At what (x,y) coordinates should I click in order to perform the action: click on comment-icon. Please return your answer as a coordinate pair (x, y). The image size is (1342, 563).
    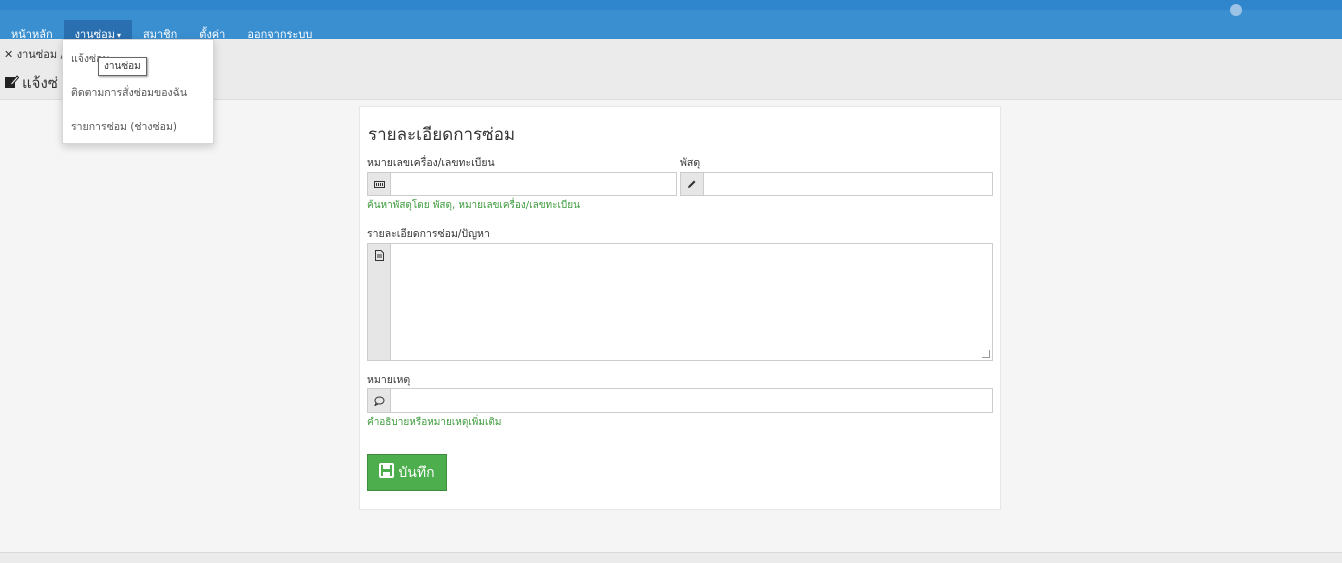
    Looking at the image, I should click on (379, 400).